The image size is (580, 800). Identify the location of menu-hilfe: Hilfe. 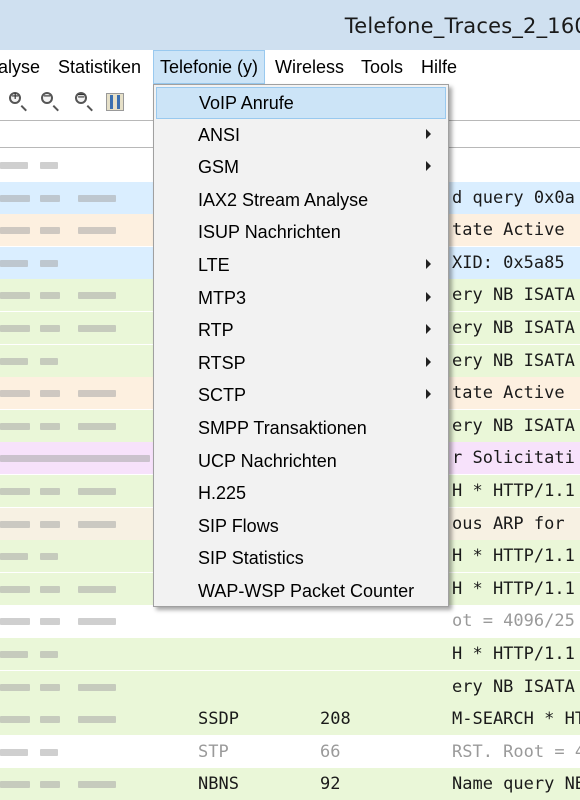
(439, 67).